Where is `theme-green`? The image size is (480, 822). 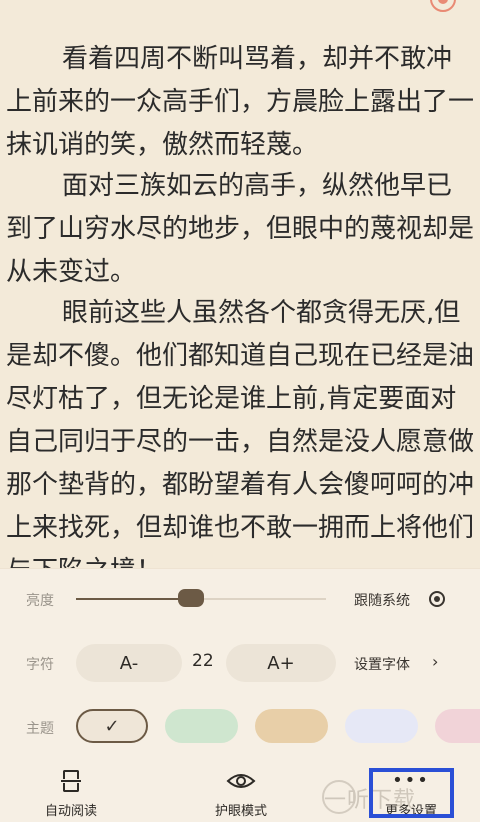
theme-green is located at coordinates (201, 726).